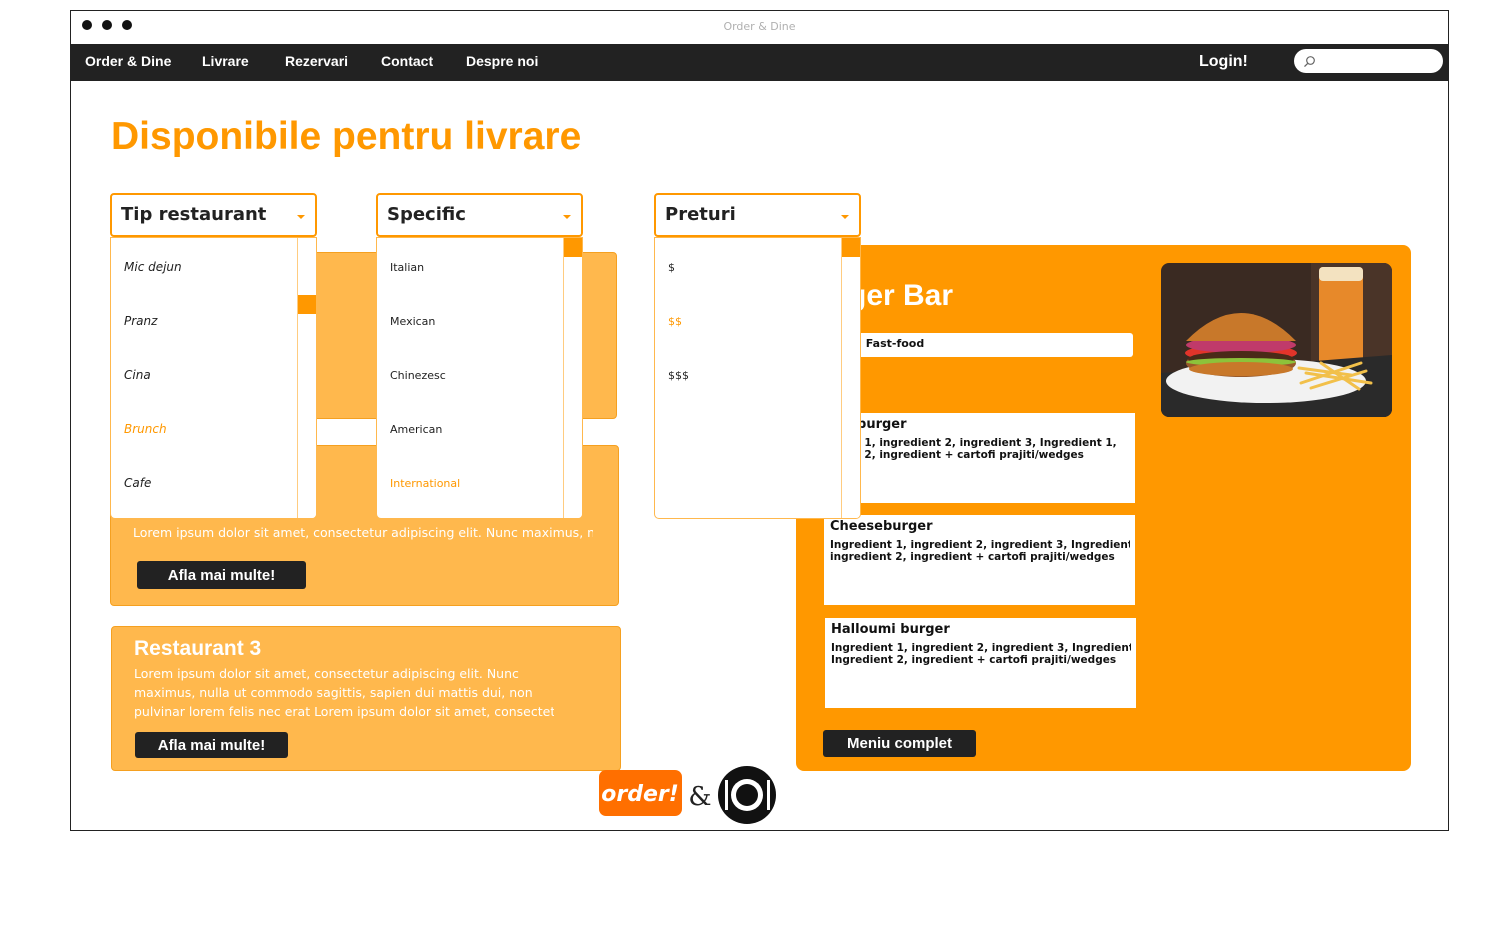  Describe the element at coordinates (700, 214) in the screenshot. I see `select-label: Preturi` at that location.